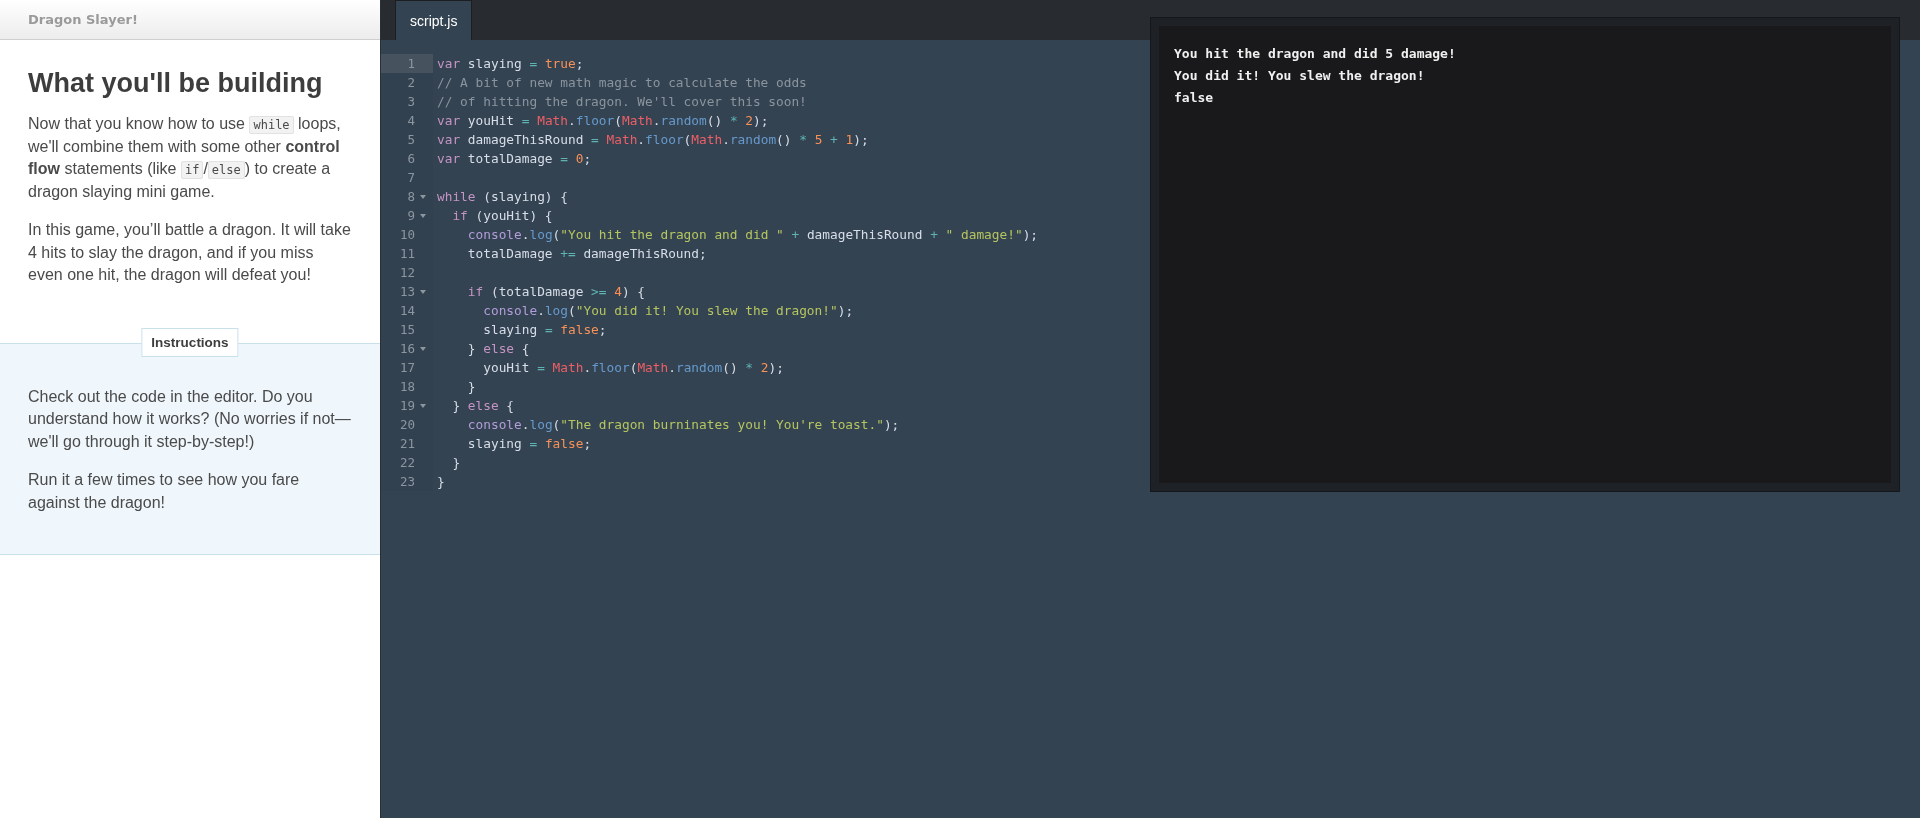  I want to click on line-number: 16, so click(407, 349).